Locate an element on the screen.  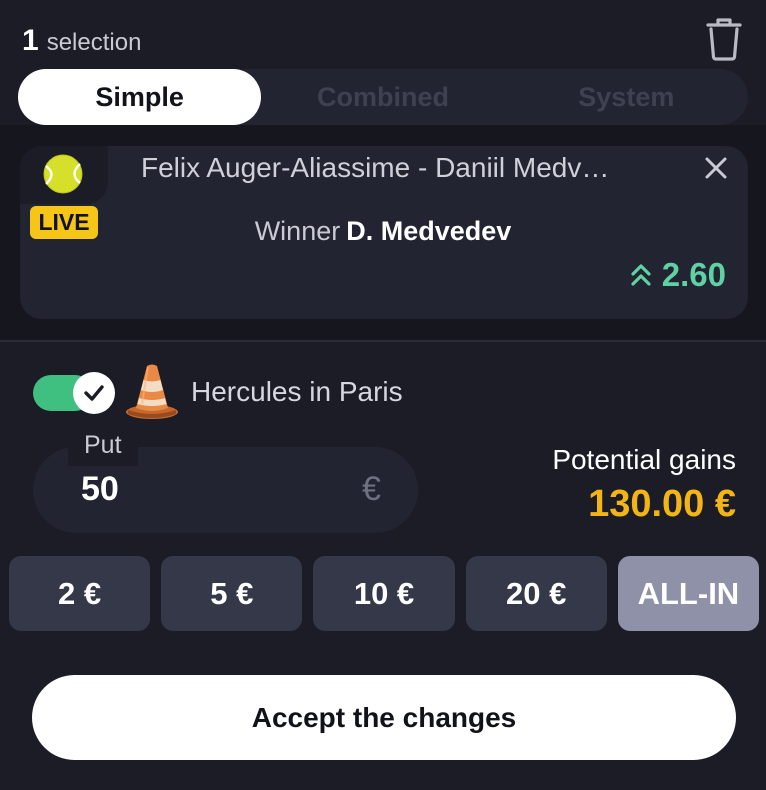
quick-amount-10-button: 10 € is located at coordinates (384, 593).